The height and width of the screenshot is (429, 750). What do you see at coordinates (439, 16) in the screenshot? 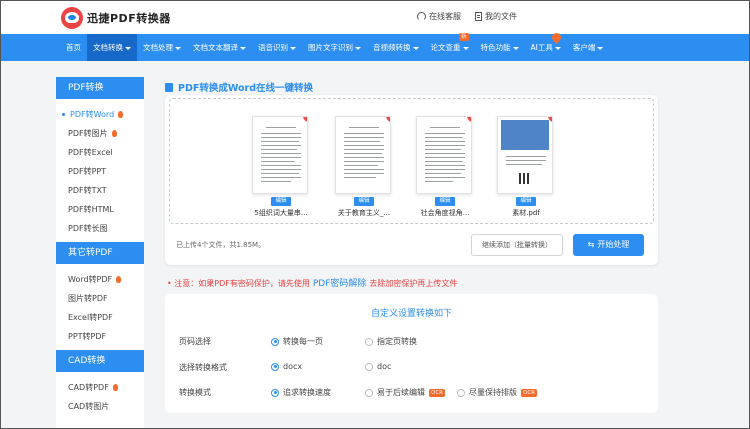
I see `customer-service-link: 在线客服` at bounding box center [439, 16].